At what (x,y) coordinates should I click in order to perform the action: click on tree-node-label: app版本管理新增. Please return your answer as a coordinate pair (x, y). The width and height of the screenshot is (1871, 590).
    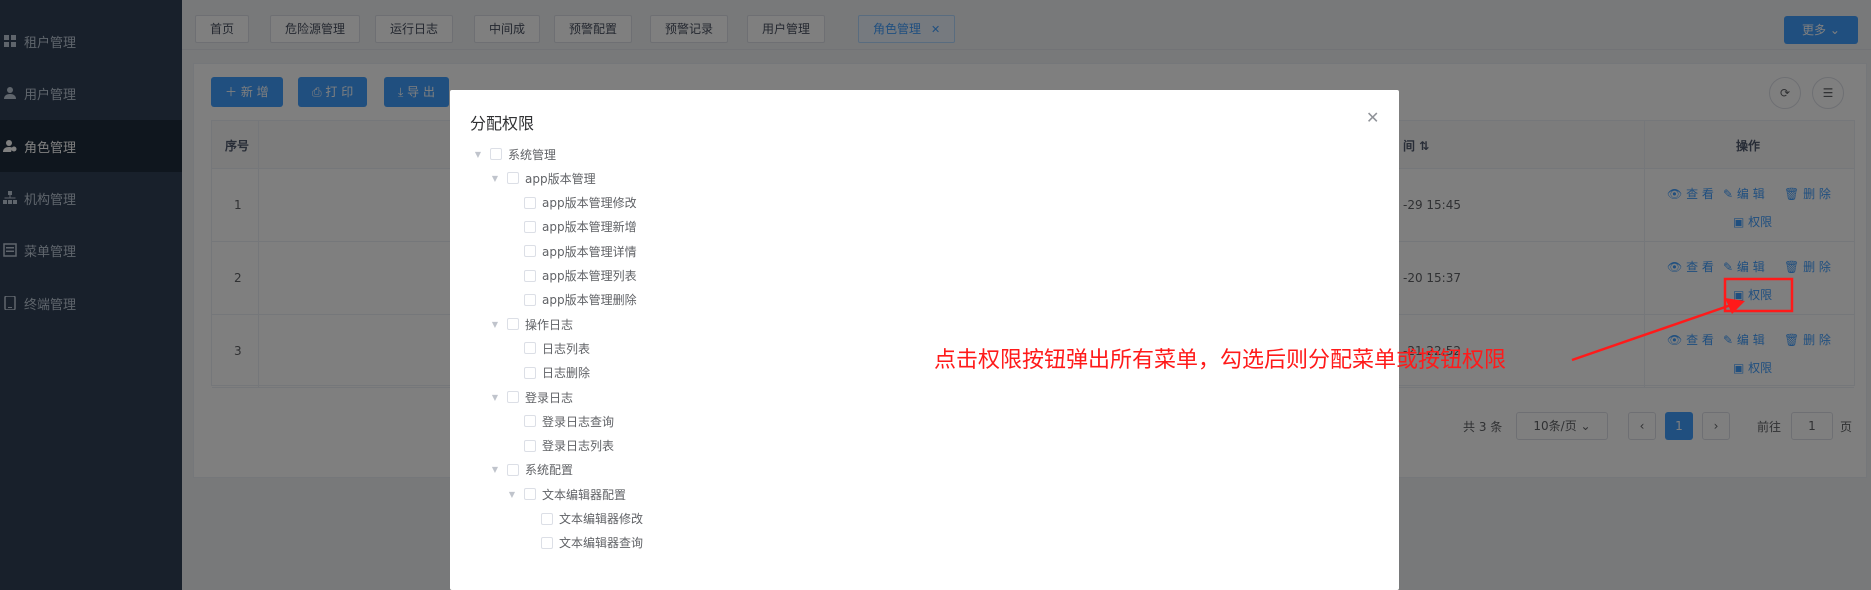
    Looking at the image, I should click on (589, 227).